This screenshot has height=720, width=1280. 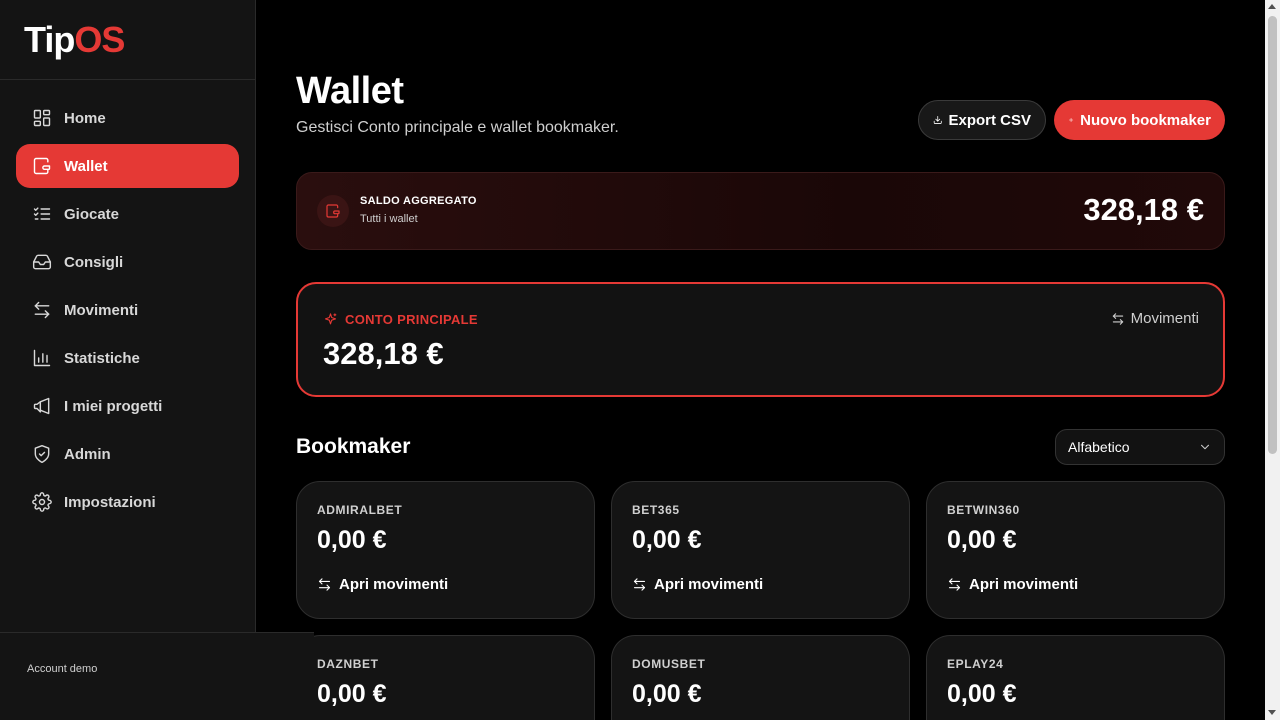 I want to click on bookmaker-card: BET365 0,00 € Apri movimenti, so click(x=760, y=550).